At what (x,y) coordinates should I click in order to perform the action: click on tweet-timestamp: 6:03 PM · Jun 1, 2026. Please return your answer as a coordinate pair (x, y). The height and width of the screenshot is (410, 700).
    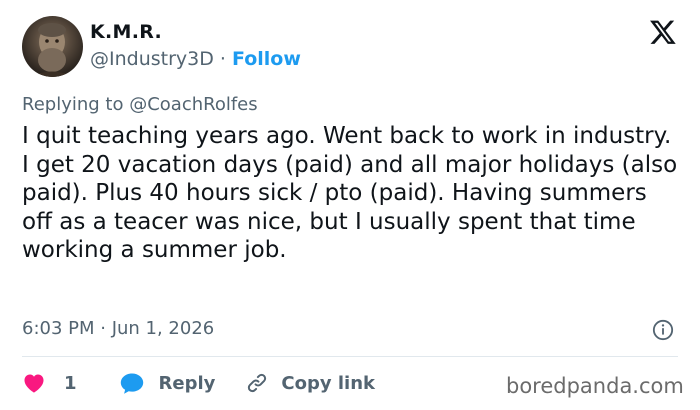
    Looking at the image, I should click on (118, 328).